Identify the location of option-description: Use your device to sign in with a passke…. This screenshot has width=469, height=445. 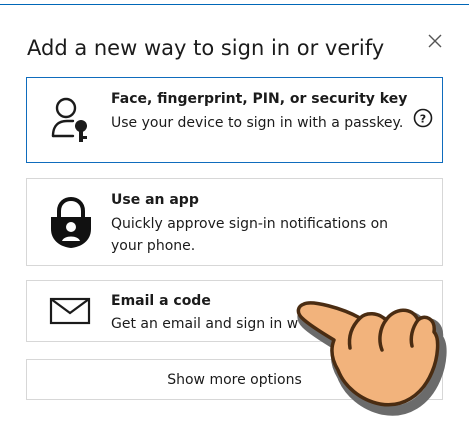
(257, 123).